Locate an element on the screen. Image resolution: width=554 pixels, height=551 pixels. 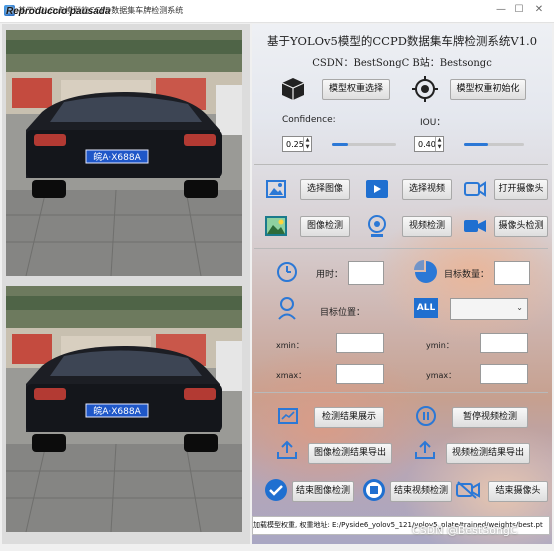
confidence-value: 0.25 is located at coordinates (295, 144).